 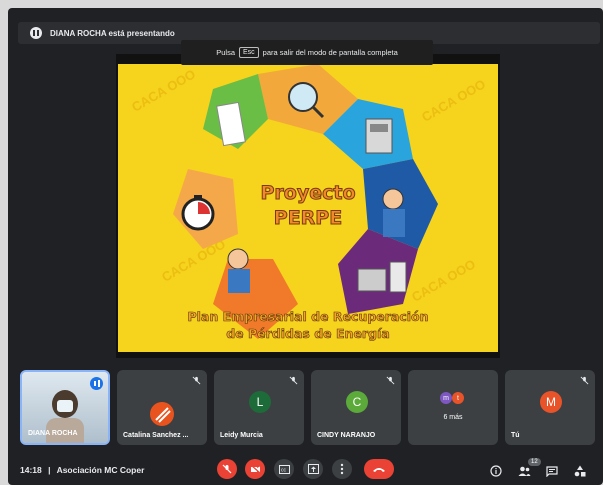 I want to click on participant-tile: DIANA ROCHA, so click(x=65, y=407).